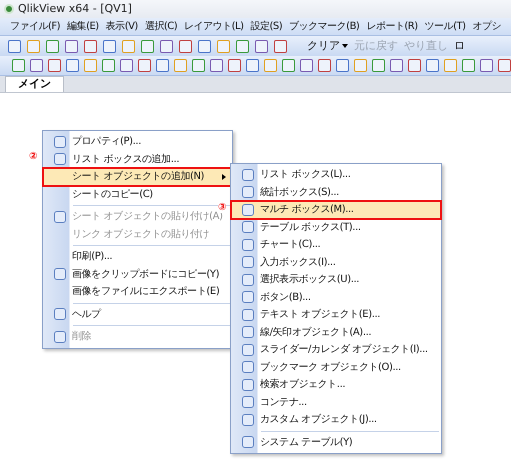 The height and width of the screenshot is (467, 511). What do you see at coordinates (459, 46) in the screenshot?
I see `toolbar-button: ロ` at bounding box center [459, 46].